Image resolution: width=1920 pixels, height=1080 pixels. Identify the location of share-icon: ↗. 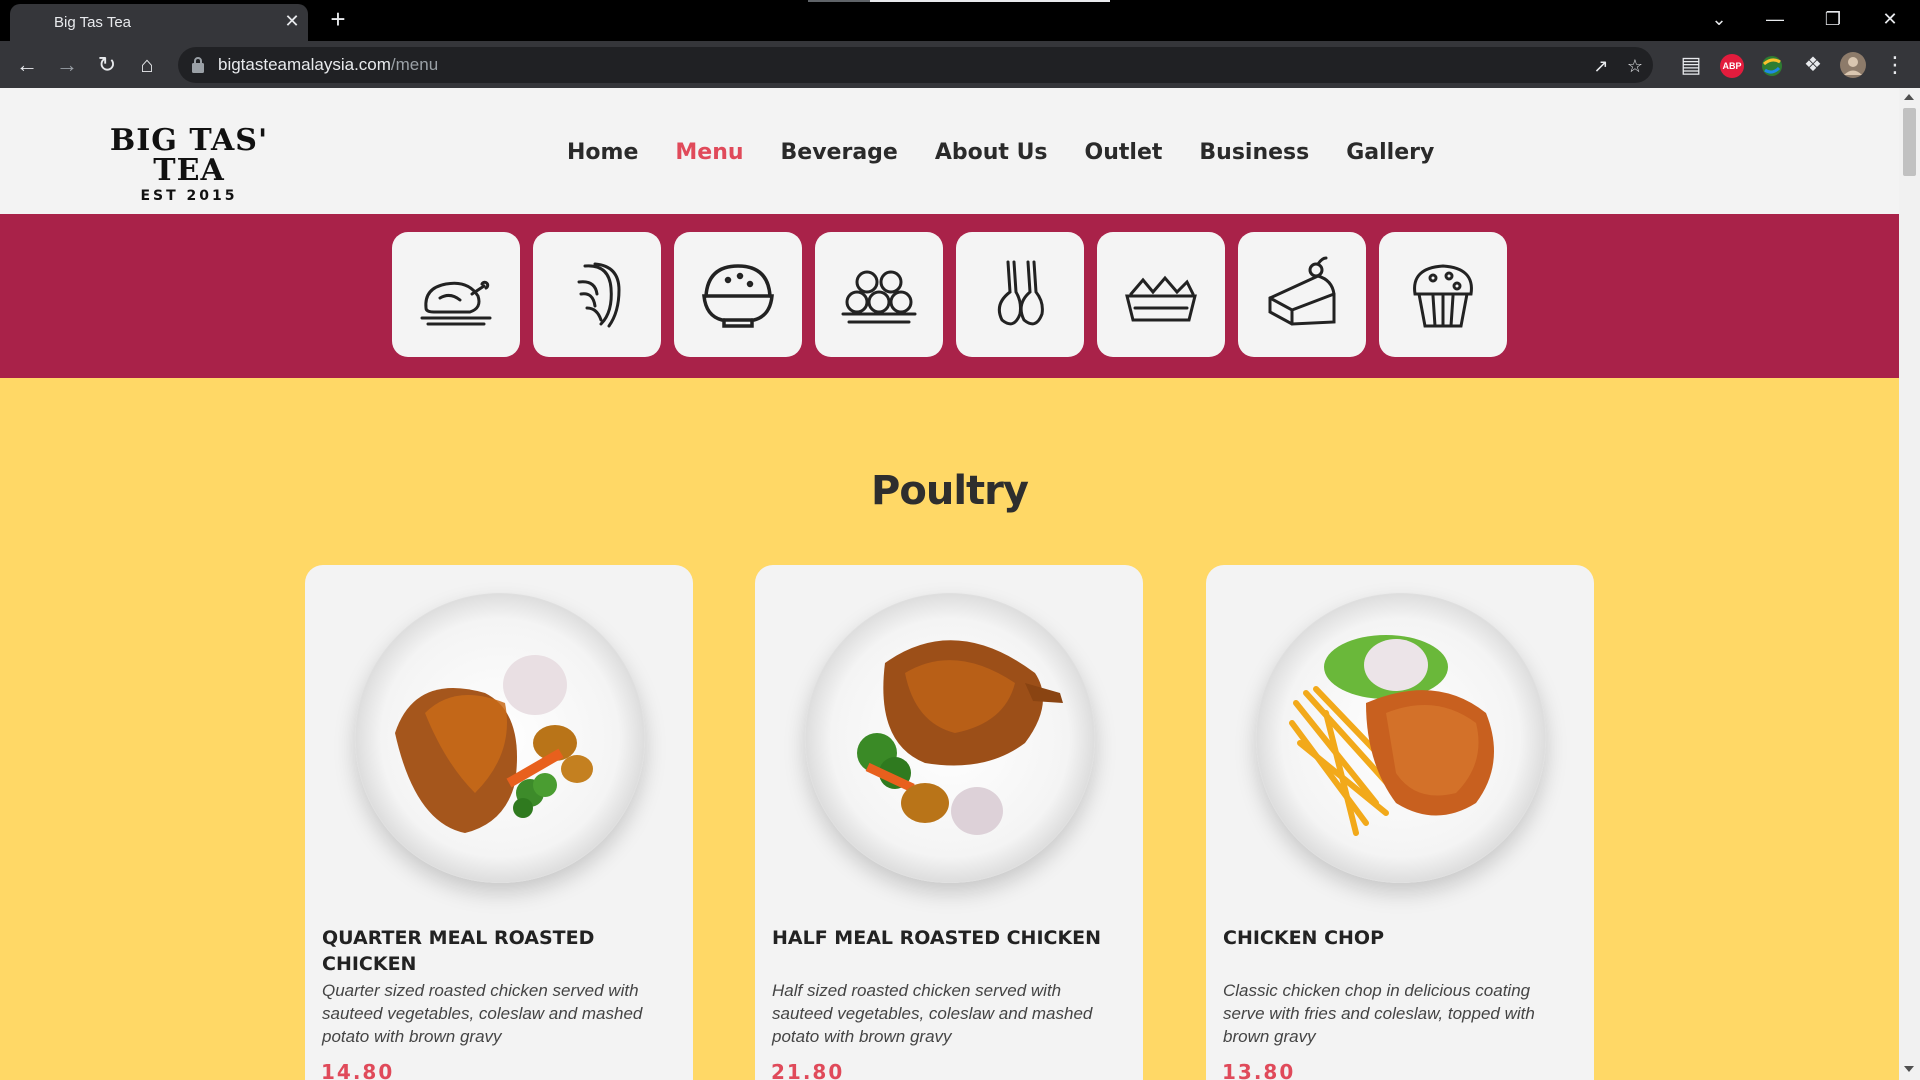
(1601, 66).